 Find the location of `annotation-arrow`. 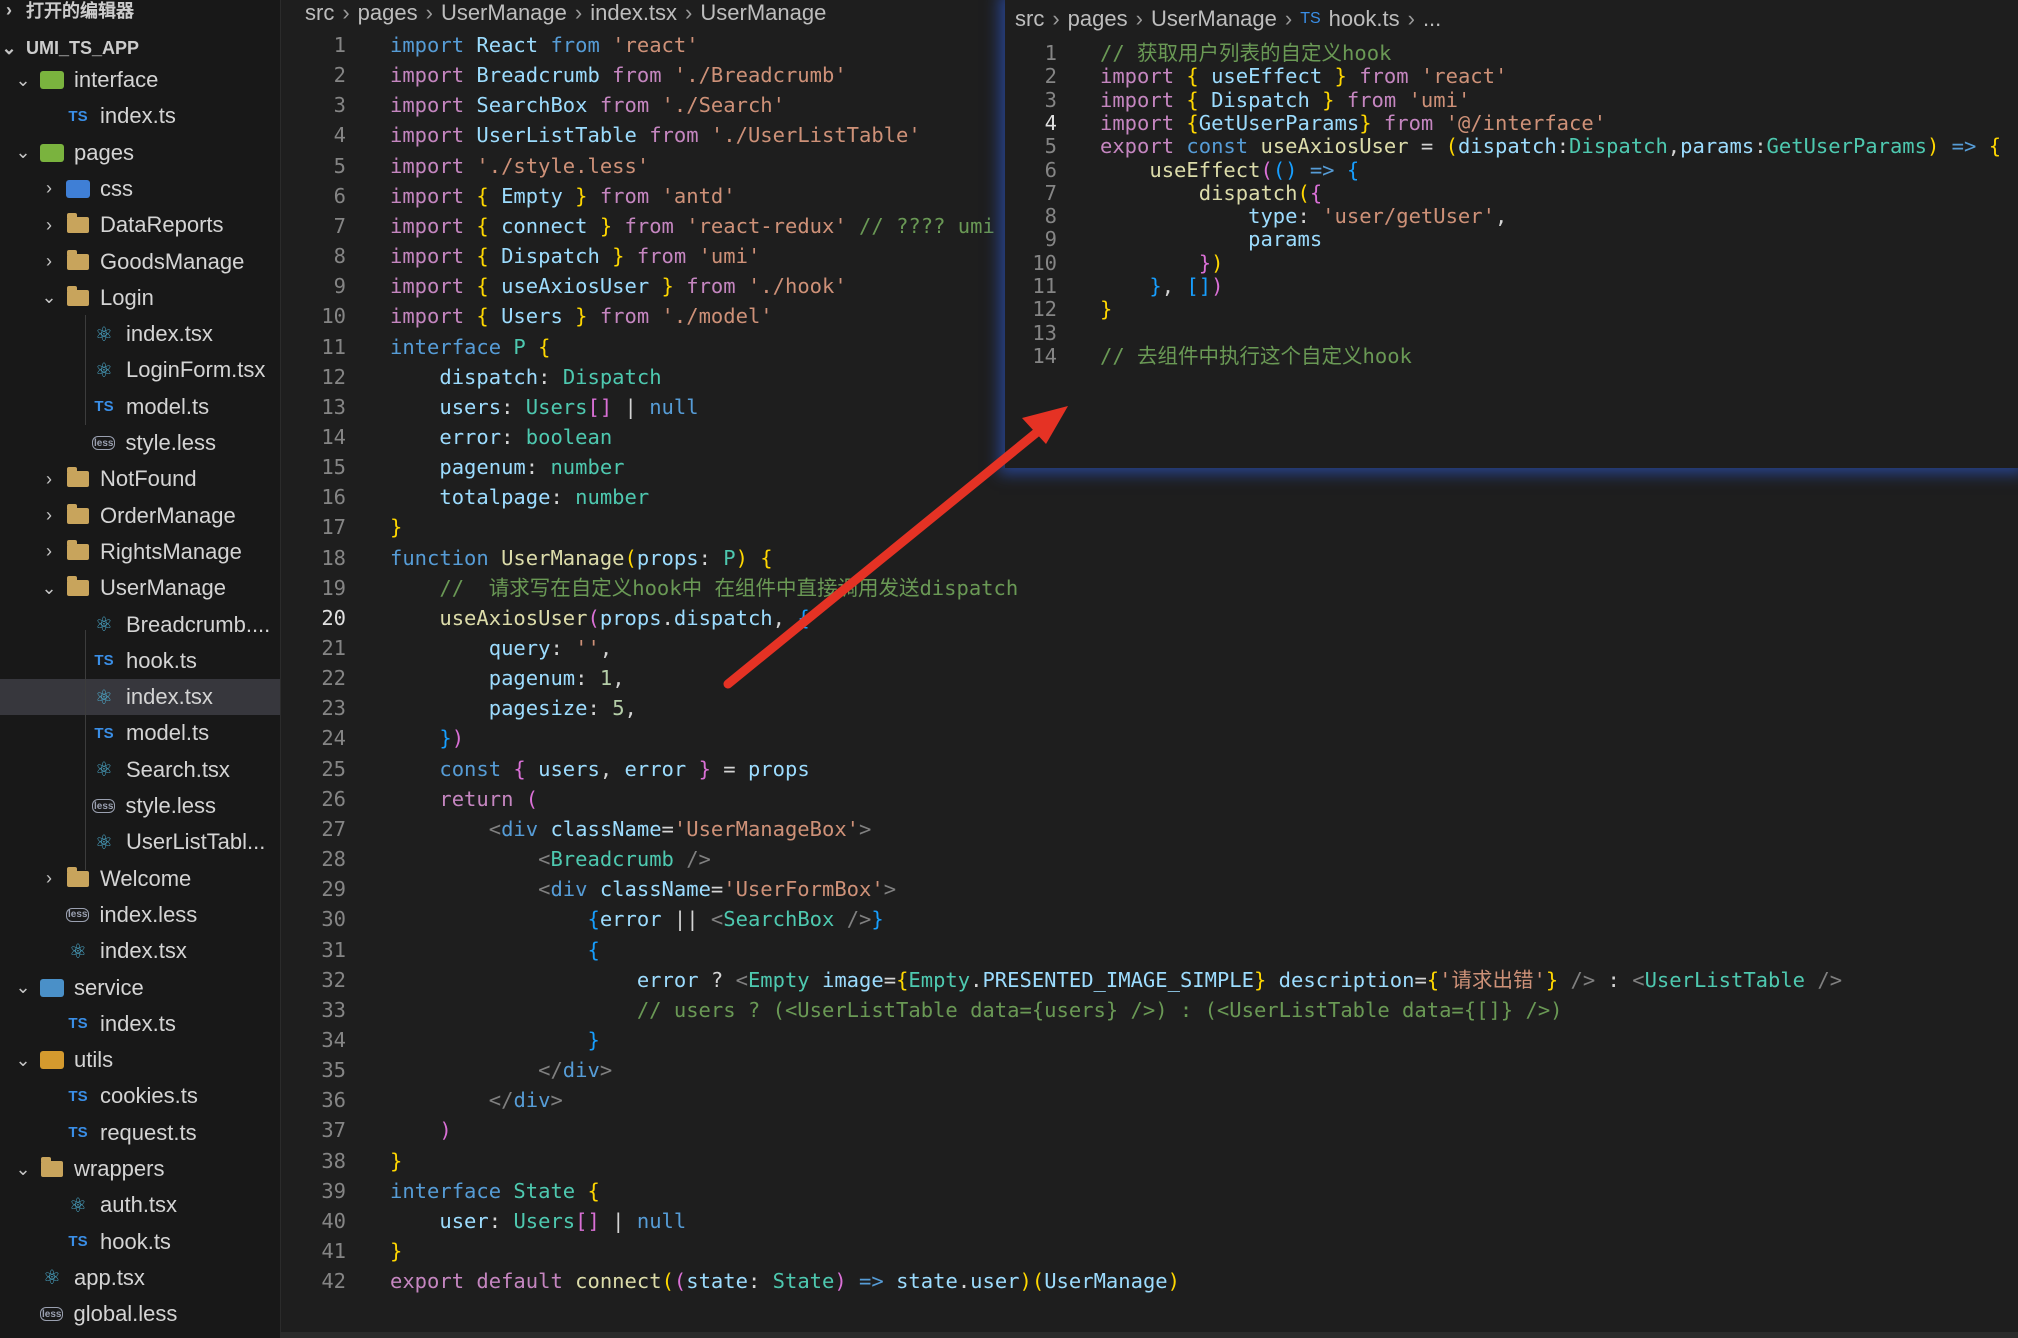

annotation-arrow is located at coordinates (895, 547).